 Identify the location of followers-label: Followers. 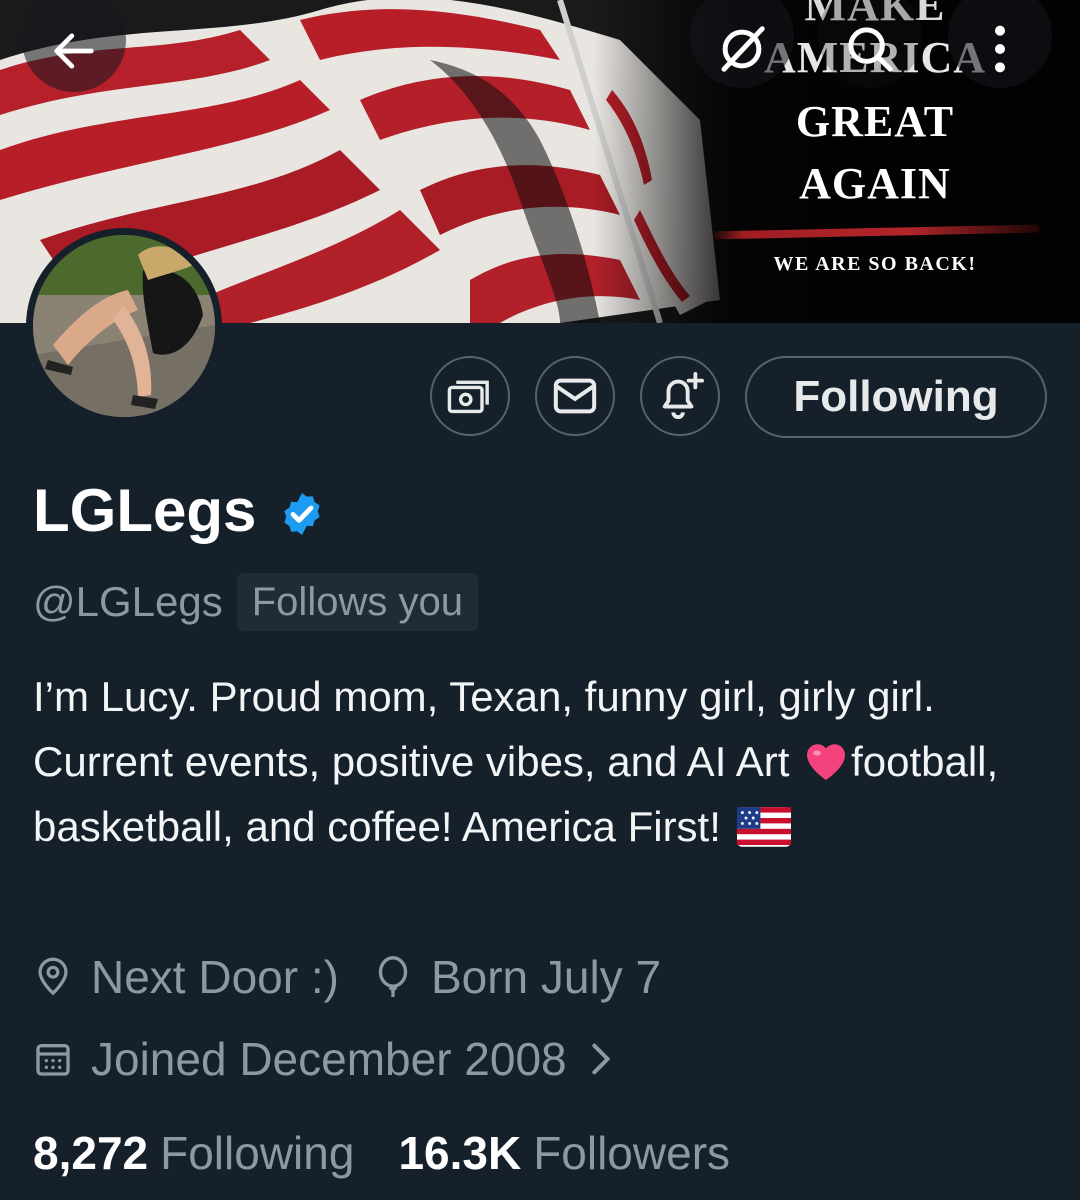
(632, 1153).